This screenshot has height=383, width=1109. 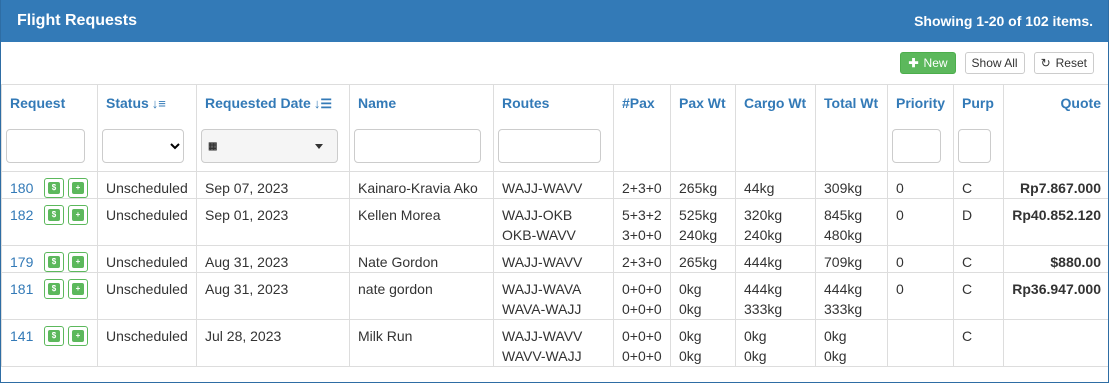 I want to click on routes-filter-input, so click(x=549, y=146).